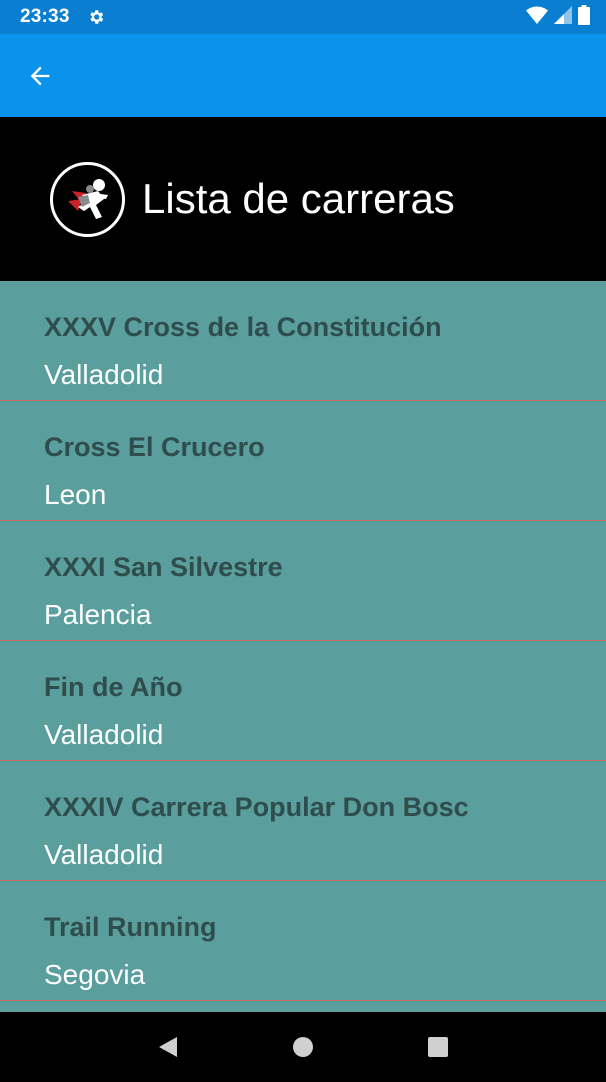 The image size is (606, 1082). Describe the element at coordinates (256, 807) in the screenshot. I see `race-name: XXXIV Carrera Popular Don Bosc` at that location.